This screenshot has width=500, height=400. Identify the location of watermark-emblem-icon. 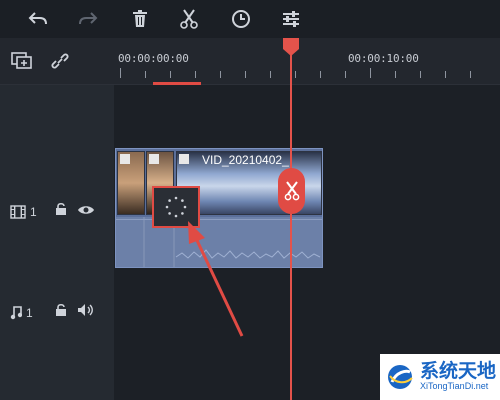
(400, 377).